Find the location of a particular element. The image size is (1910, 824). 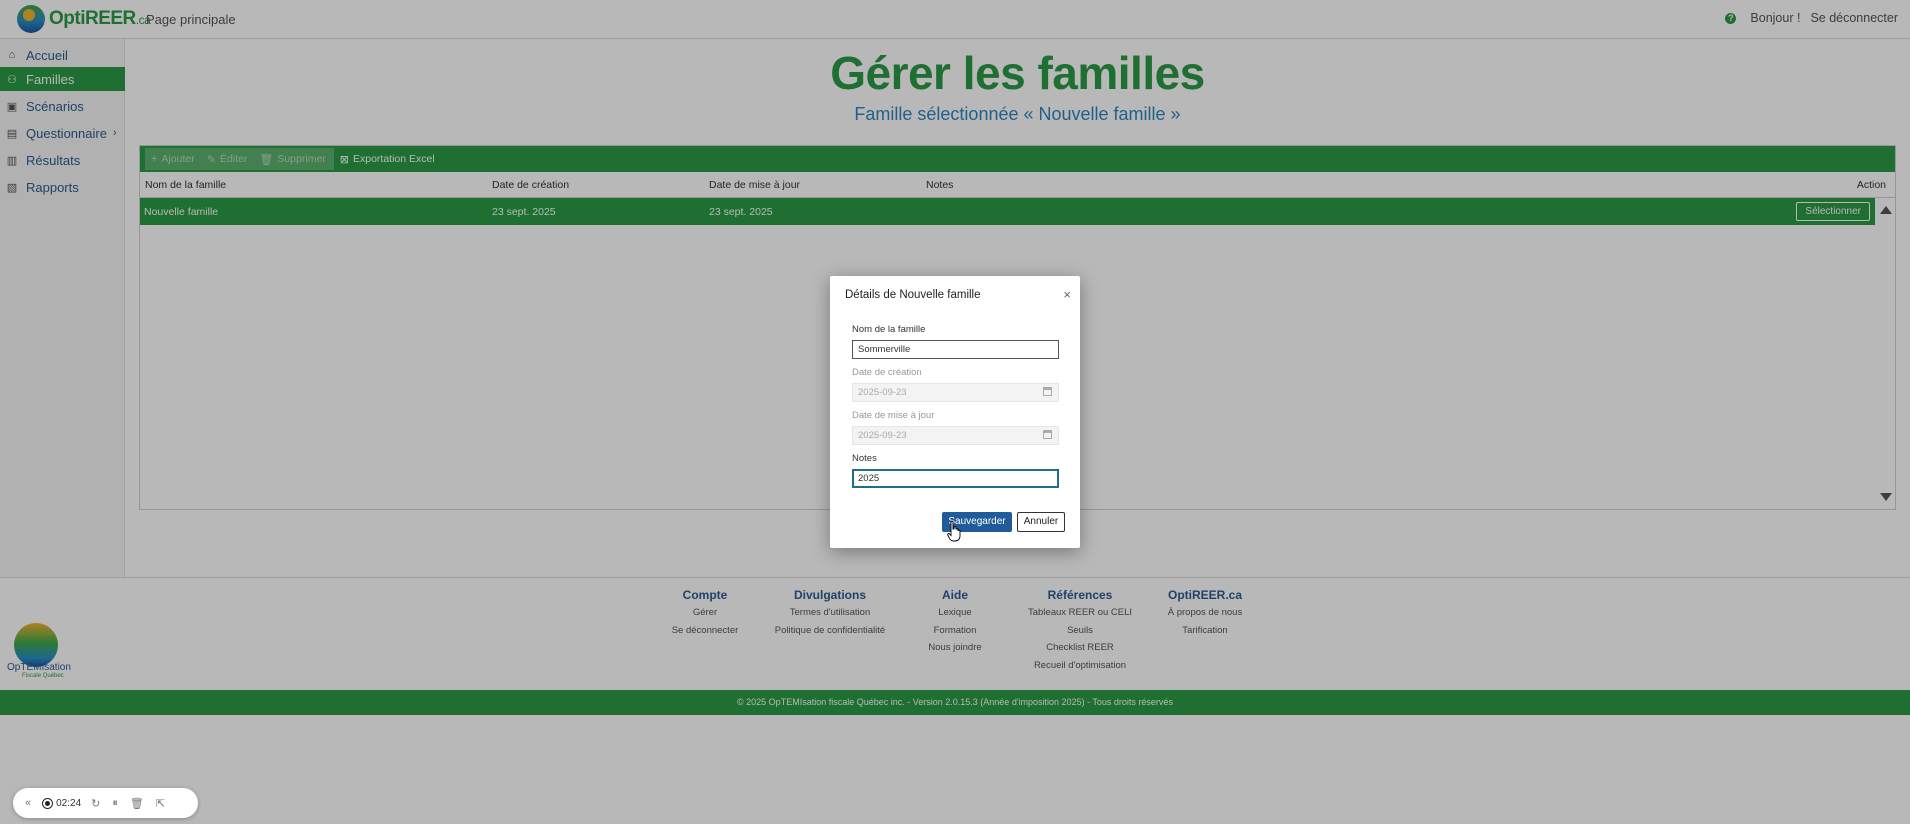

delete-recording-icon: 🗑 is located at coordinates (137, 803).